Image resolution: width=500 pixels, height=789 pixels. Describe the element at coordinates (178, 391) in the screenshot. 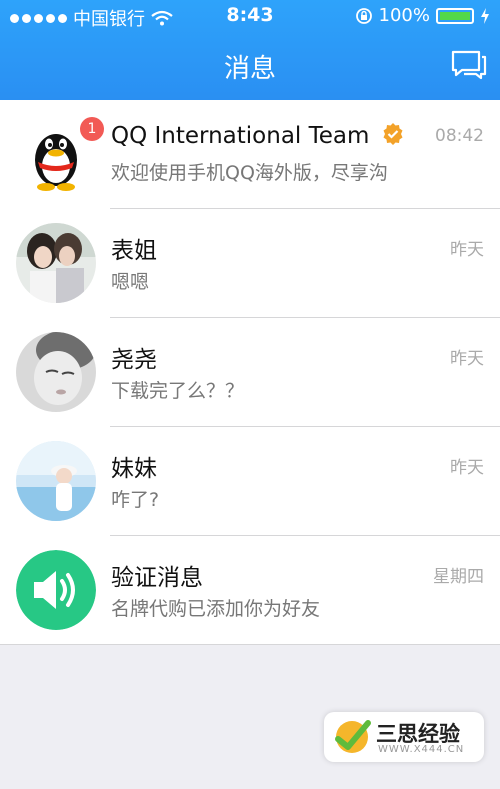

I see `message-preview: 下载完了么？？` at that location.